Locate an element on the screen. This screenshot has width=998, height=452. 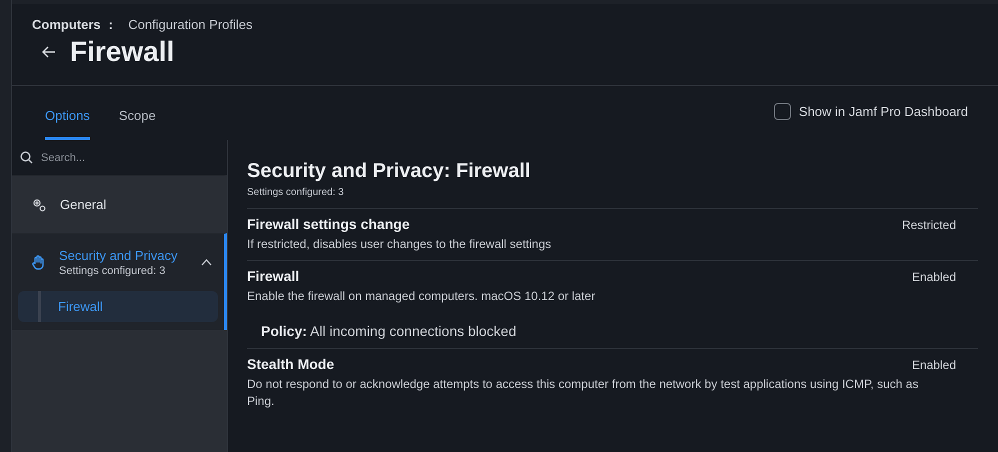
sidebar-item-label: General is located at coordinates (84, 204).